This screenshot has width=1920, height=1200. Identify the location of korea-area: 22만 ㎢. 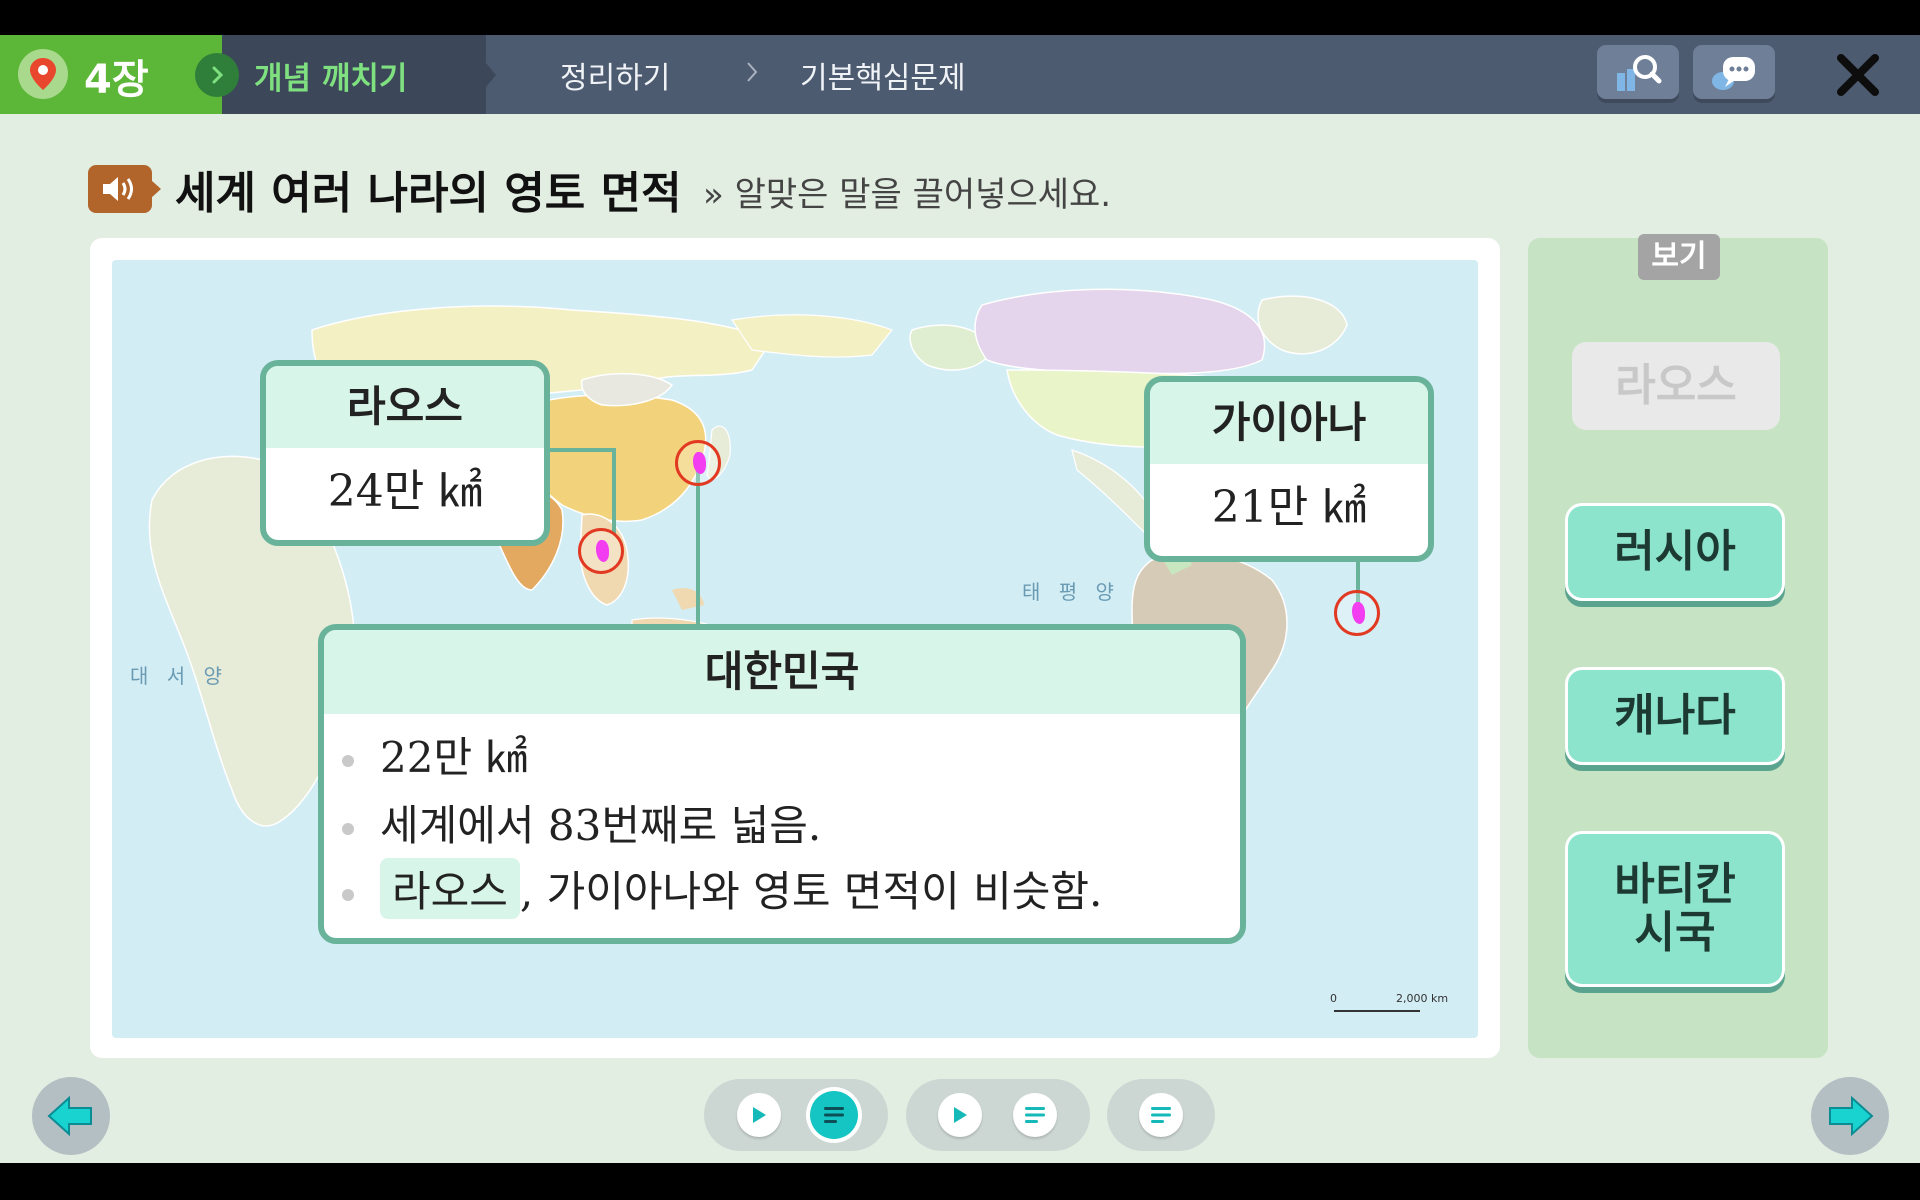
(454, 757).